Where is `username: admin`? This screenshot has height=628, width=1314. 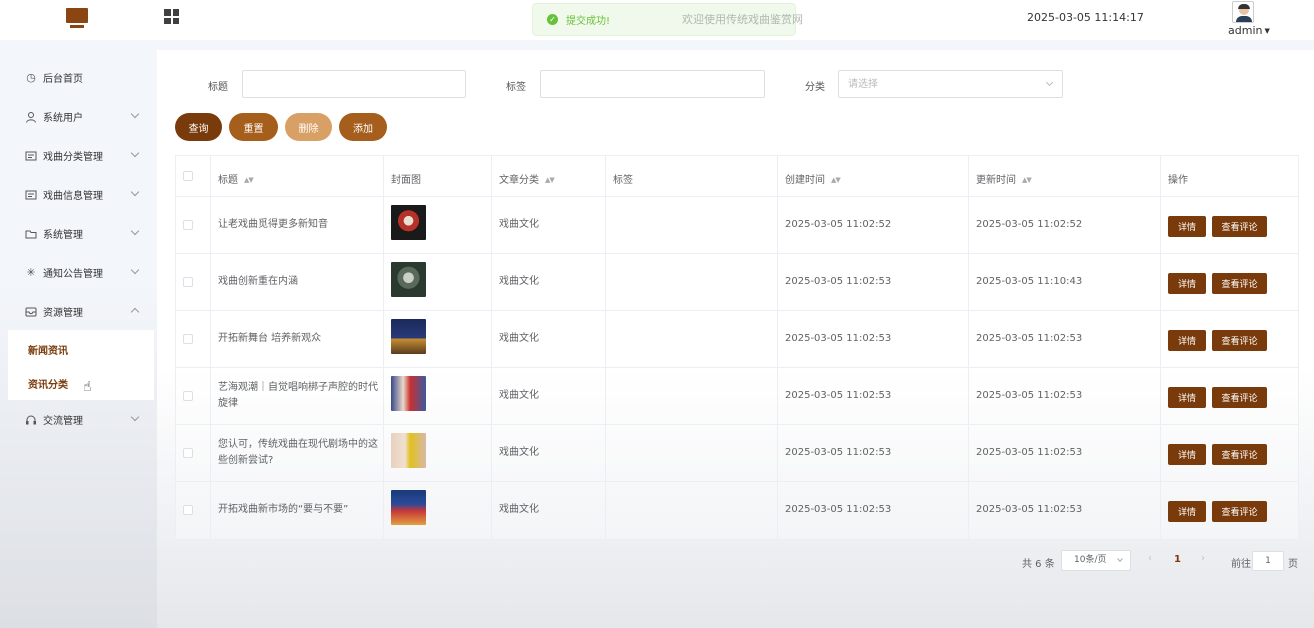
username: admin is located at coordinates (1245, 30).